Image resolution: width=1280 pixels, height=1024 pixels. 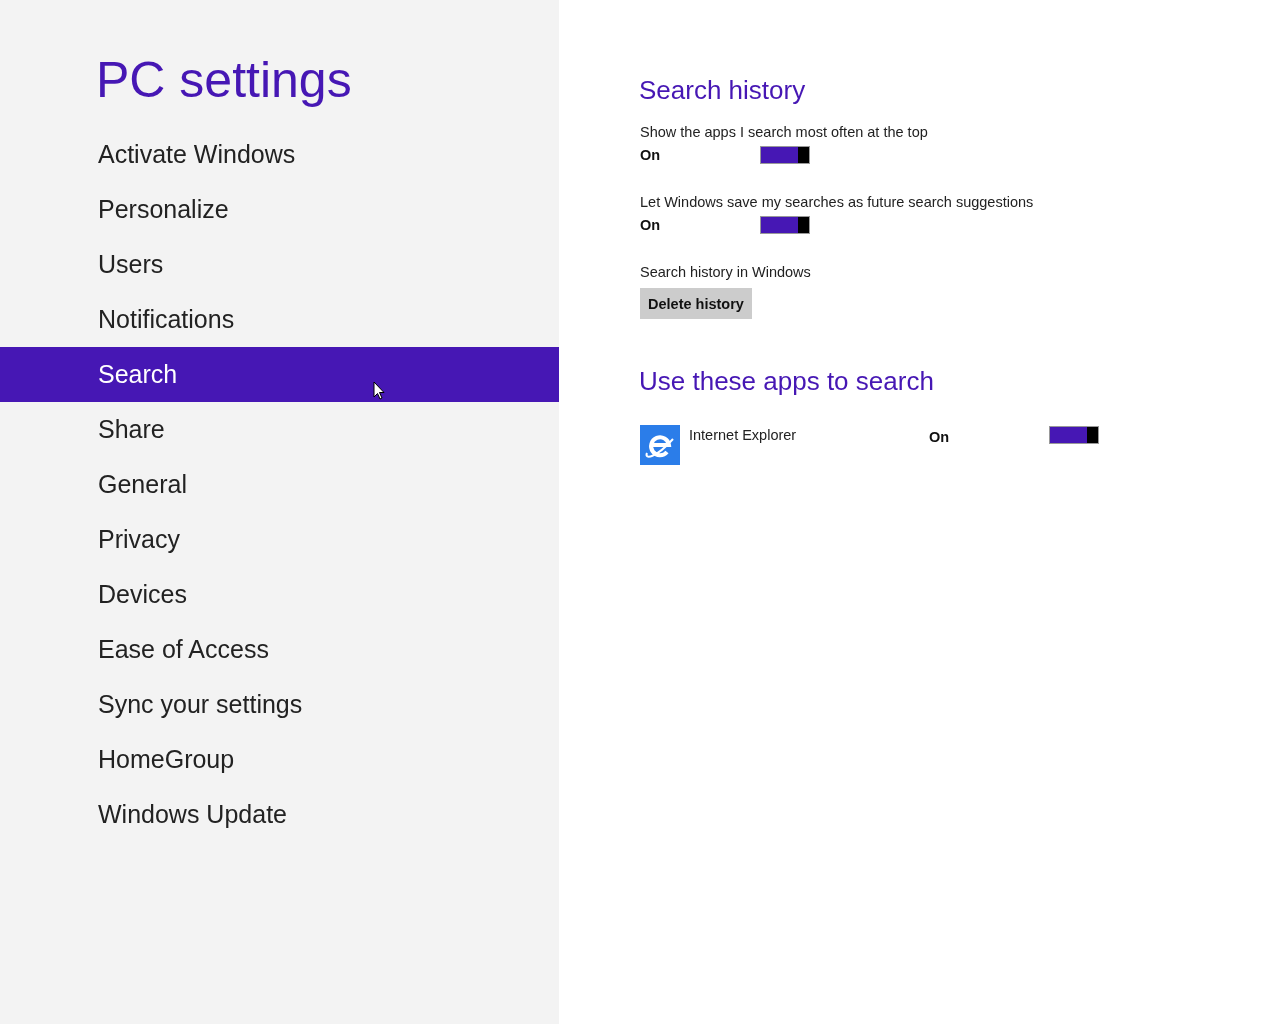 What do you see at coordinates (837, 202) in the screenshot?
I see `setting-label: Let Windows save my searches as future search suggestions` at bounding box center [837, 202].